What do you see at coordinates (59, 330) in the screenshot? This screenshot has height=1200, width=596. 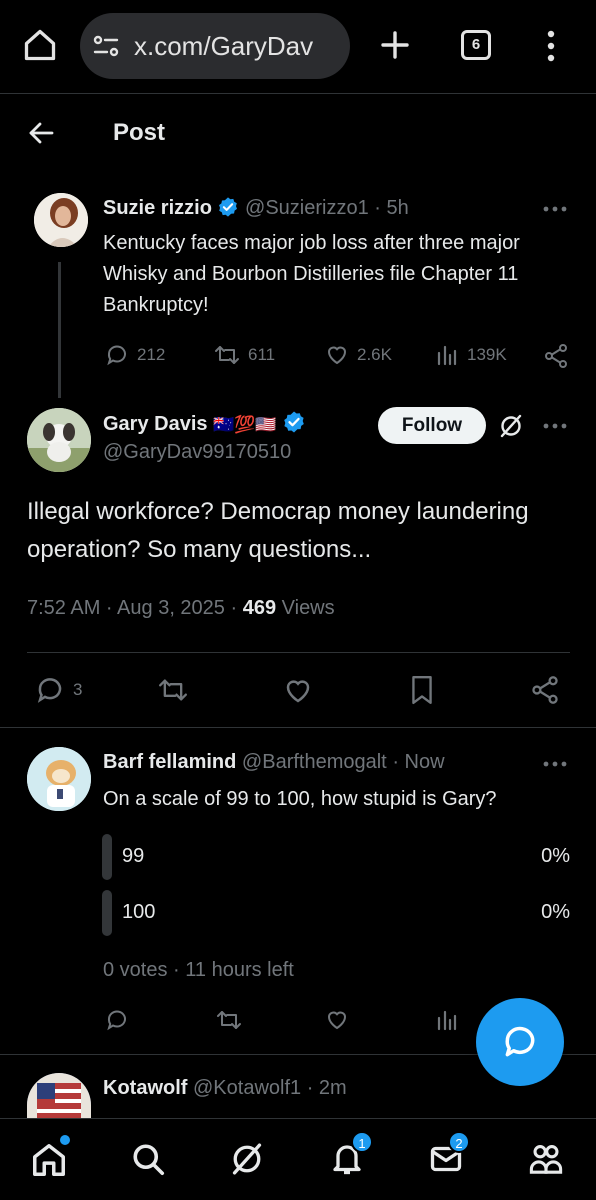 I see `thread-connector` at bounding box center [59, 330].